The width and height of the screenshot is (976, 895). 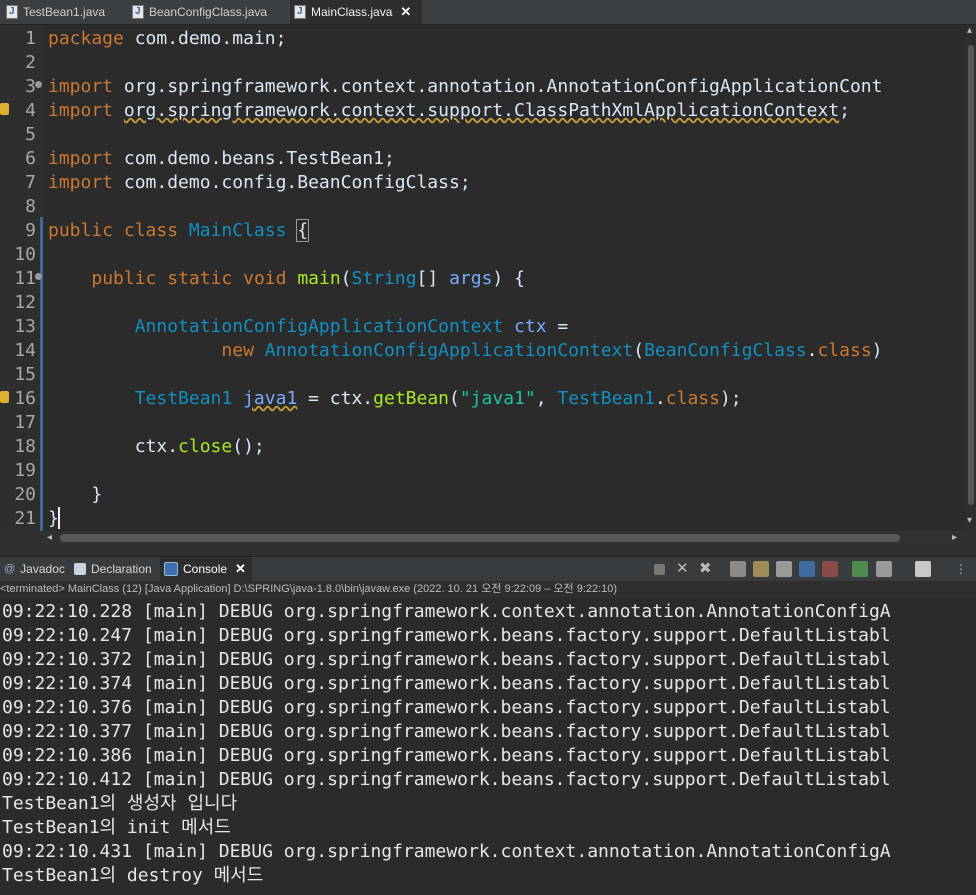 What do you see at coordinates (308, 327) in the screenshot?
I see `code-line: AnnotationConfigApplicationContext ctx =` at bounding box center [308, 327].